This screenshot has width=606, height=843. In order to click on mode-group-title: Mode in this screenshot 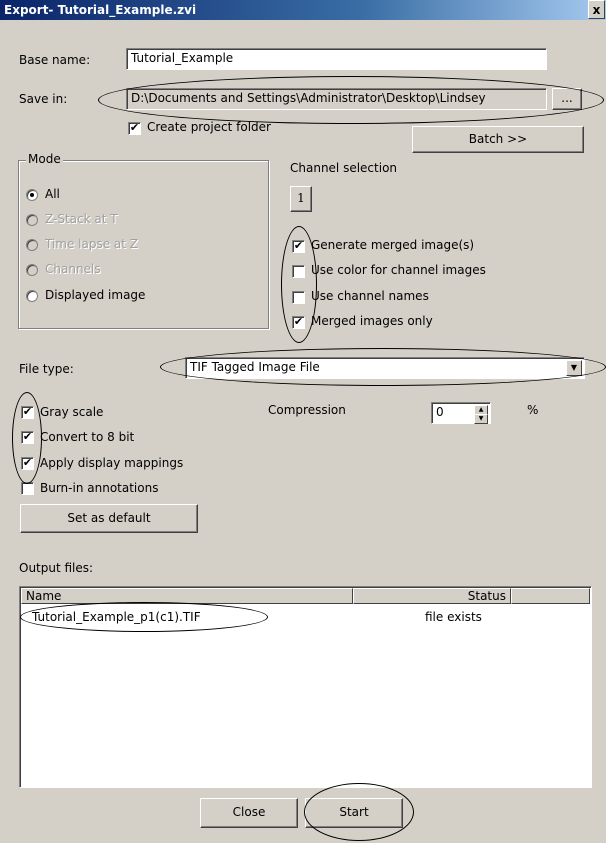, I will do `click(44, 159)`.